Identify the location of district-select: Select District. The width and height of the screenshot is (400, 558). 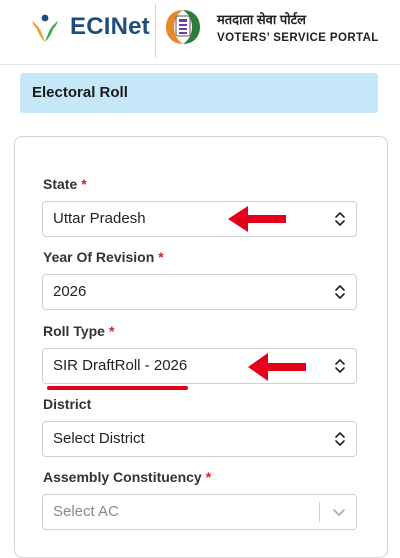
(199, 439).